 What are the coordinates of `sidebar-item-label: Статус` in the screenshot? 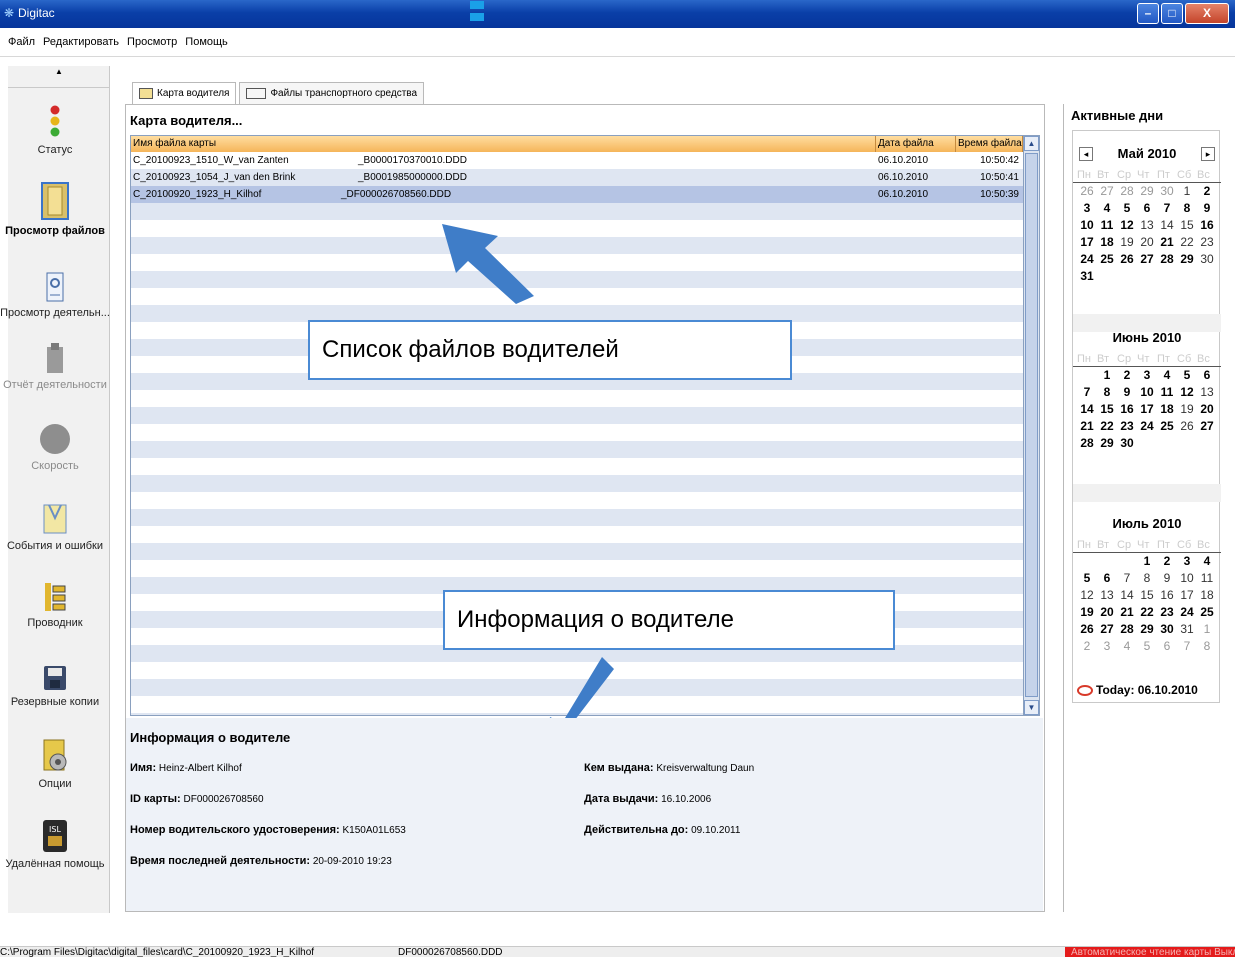 It's located at (55, 150).